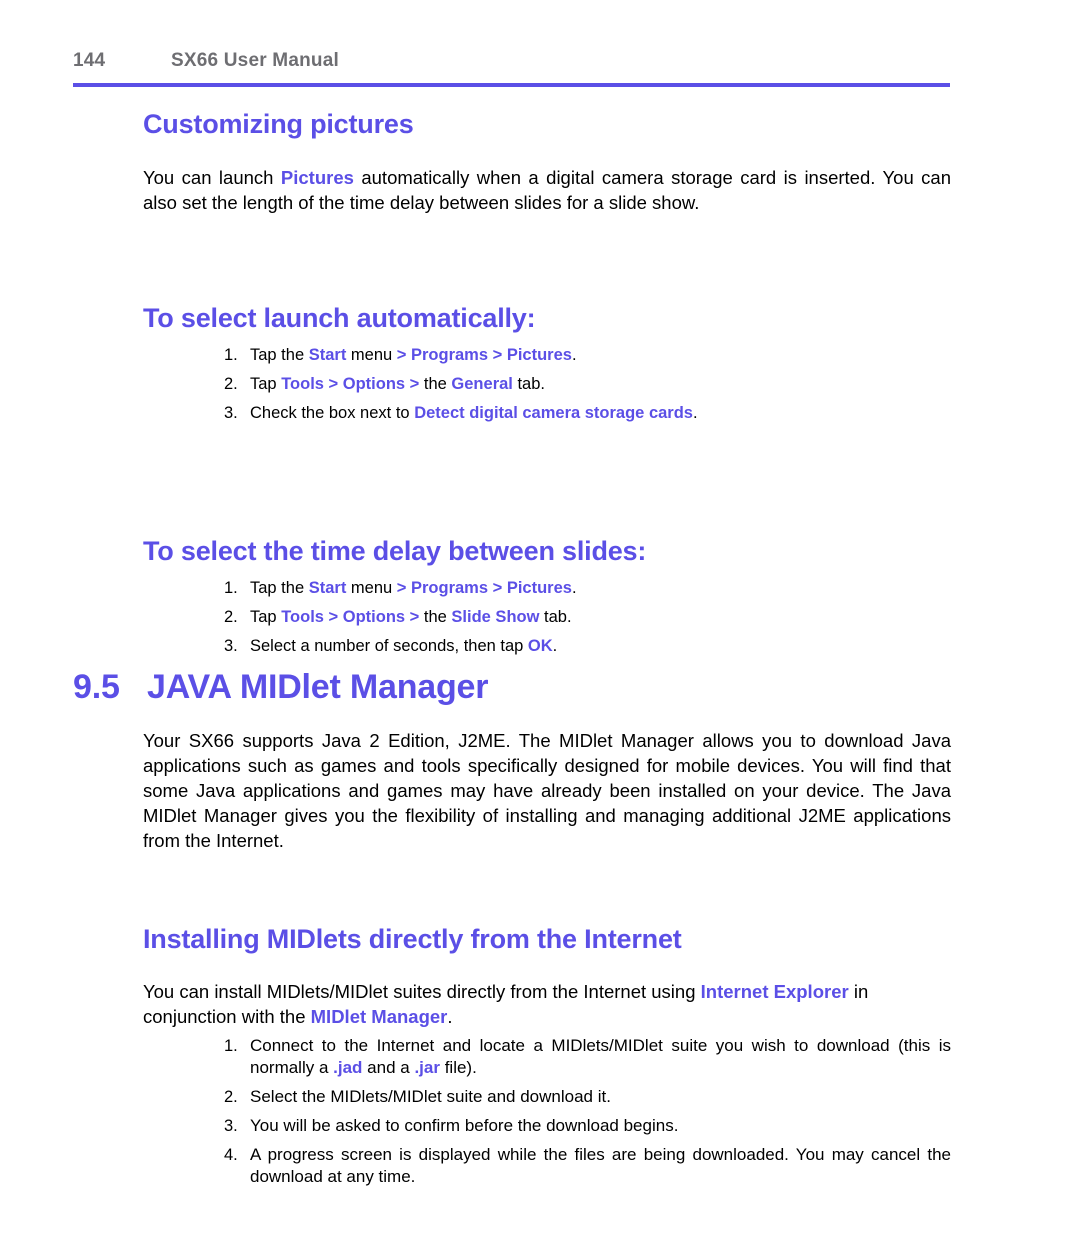 This screenshot has width=1080, height=1259. What do you see at coordinates (427, 1067) in the screenshot?
I see `highlight-jar: .jar` at bounding box center [427, 1067].